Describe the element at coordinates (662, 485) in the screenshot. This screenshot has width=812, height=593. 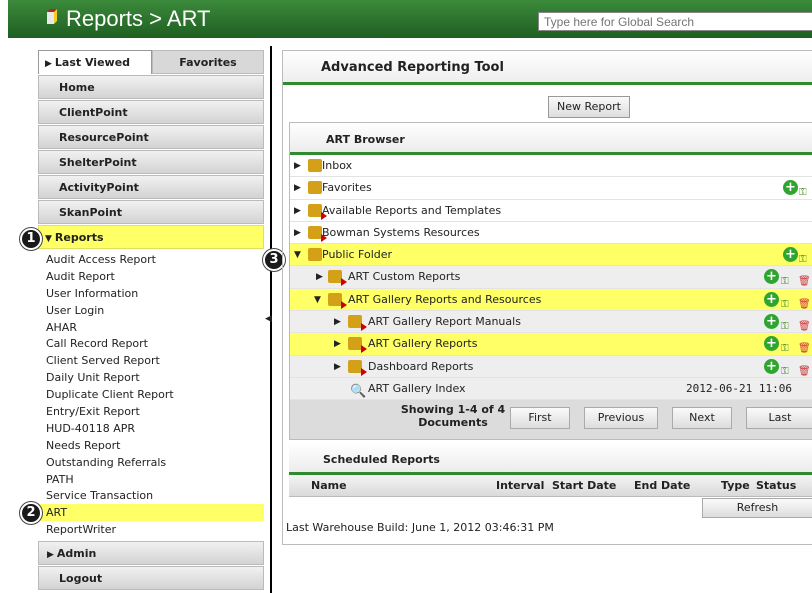
I see `column-header: End Date` at that location.